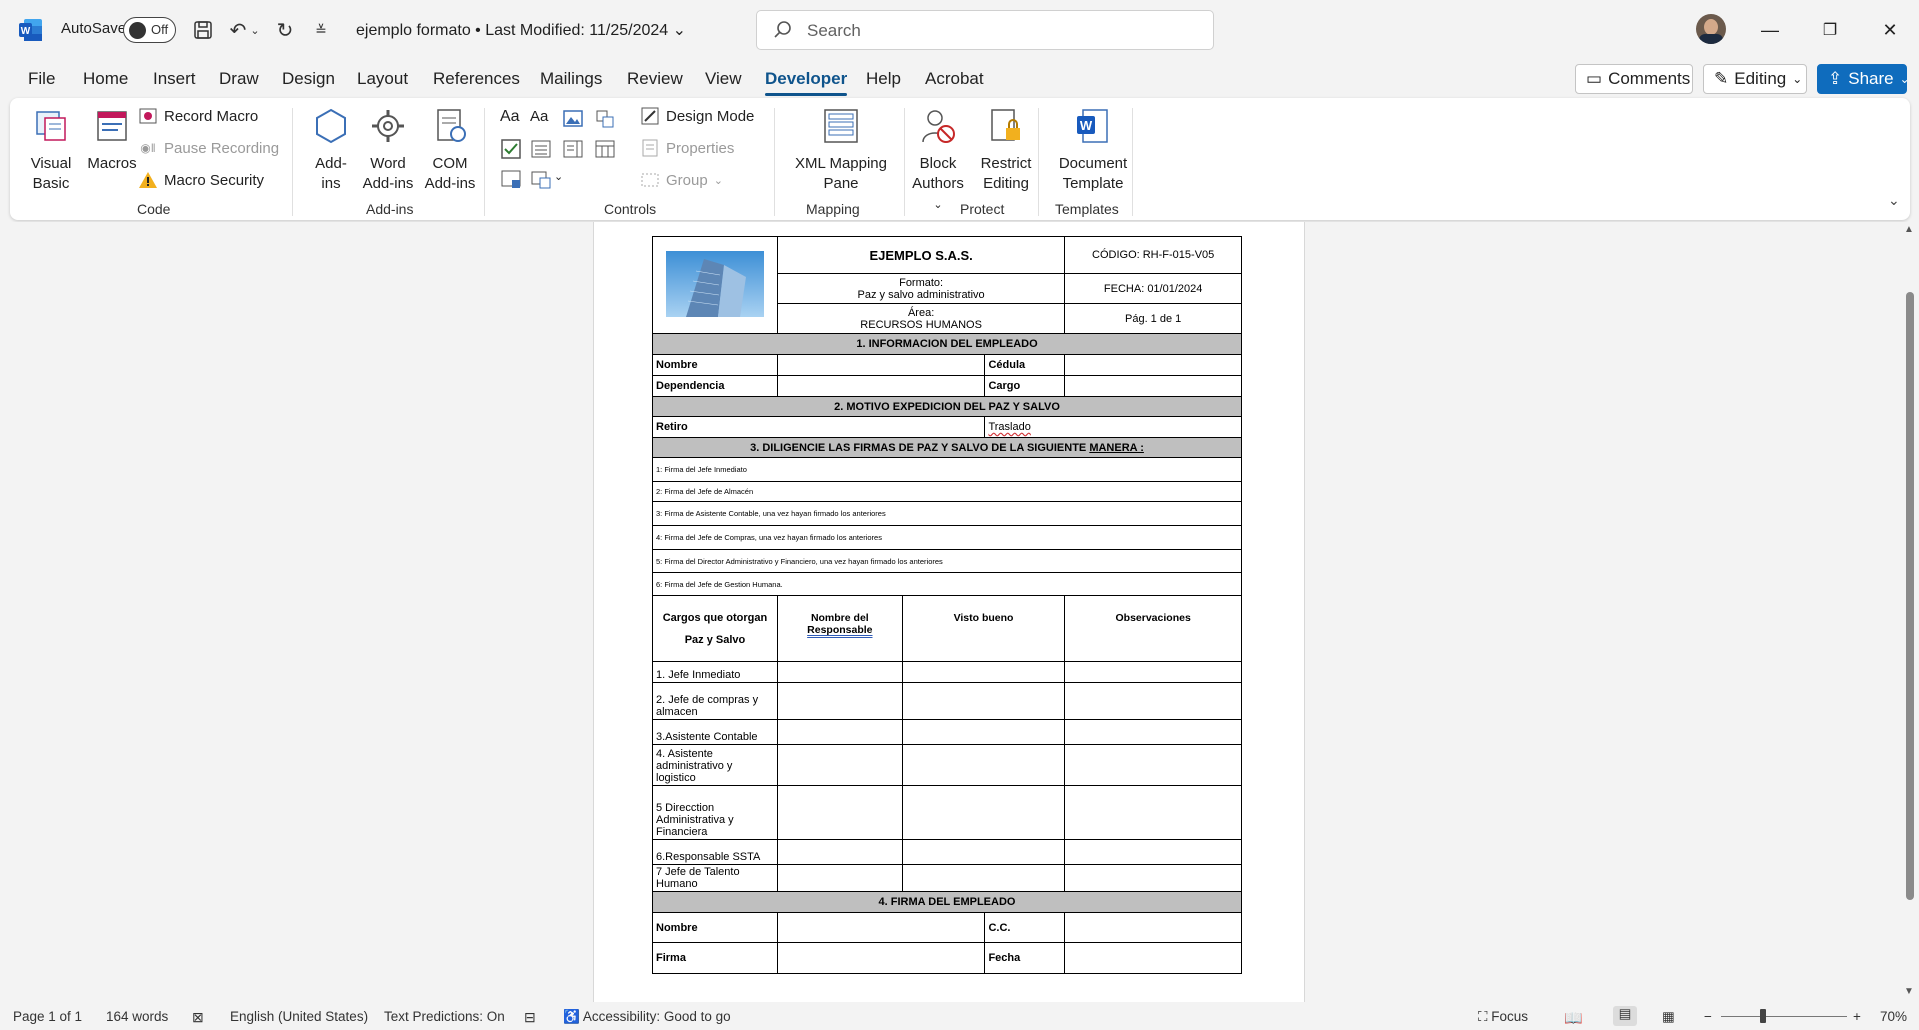 The image size is (1919, 1030). Describe the element at coordinates (697, 116) in the screenshot. I see `design-mode-button: Design Mode` at that location.